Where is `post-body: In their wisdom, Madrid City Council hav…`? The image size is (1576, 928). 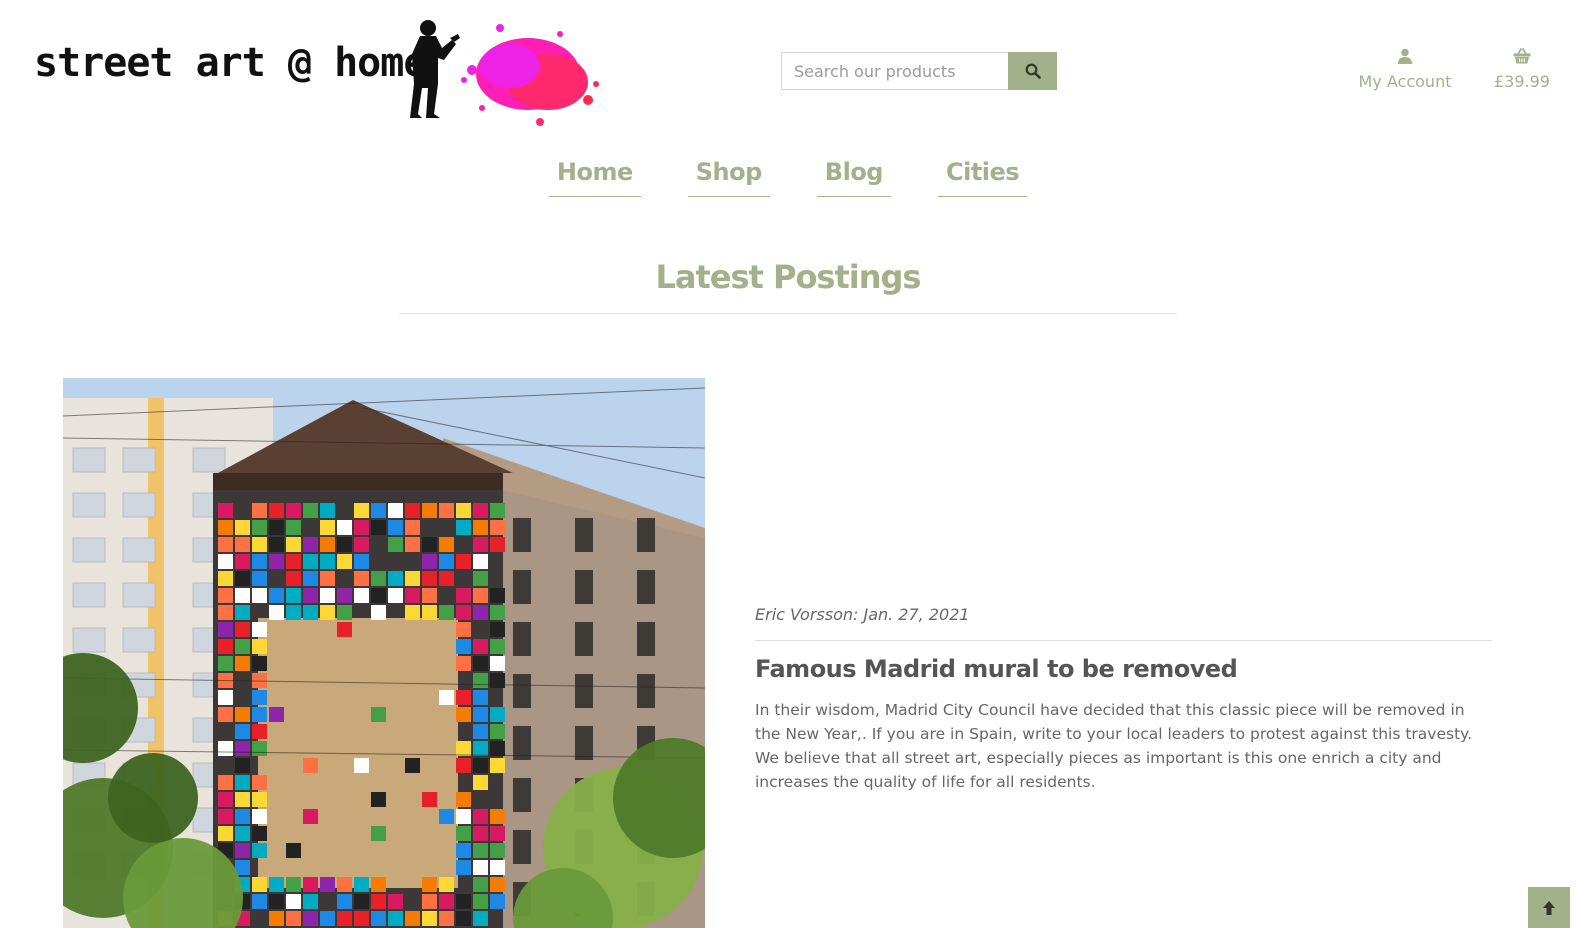 post-body: In their wisdom, Madrid City Council hav… is located at coordinates (1114, 746).